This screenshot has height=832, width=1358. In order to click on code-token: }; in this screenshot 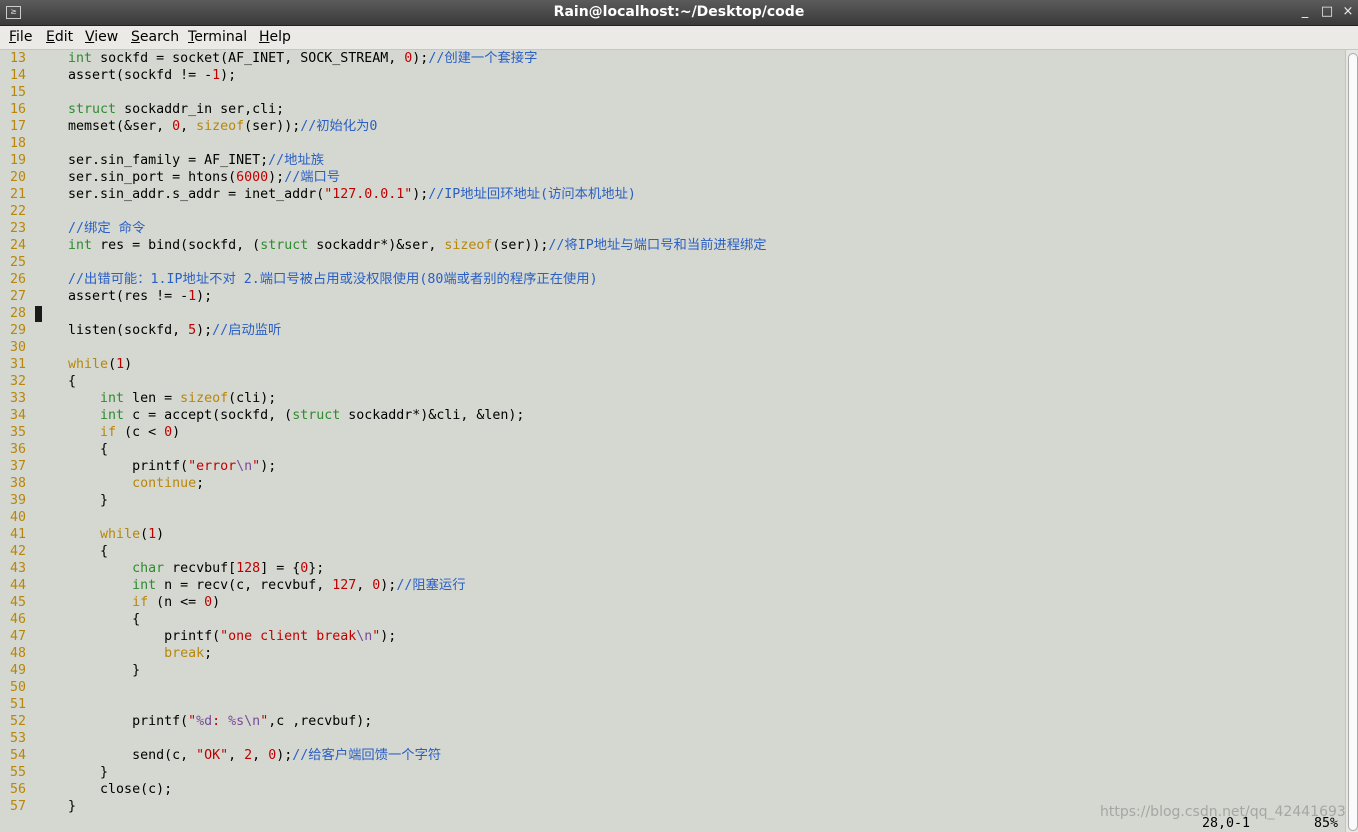, I will do `click(316, 568)`.